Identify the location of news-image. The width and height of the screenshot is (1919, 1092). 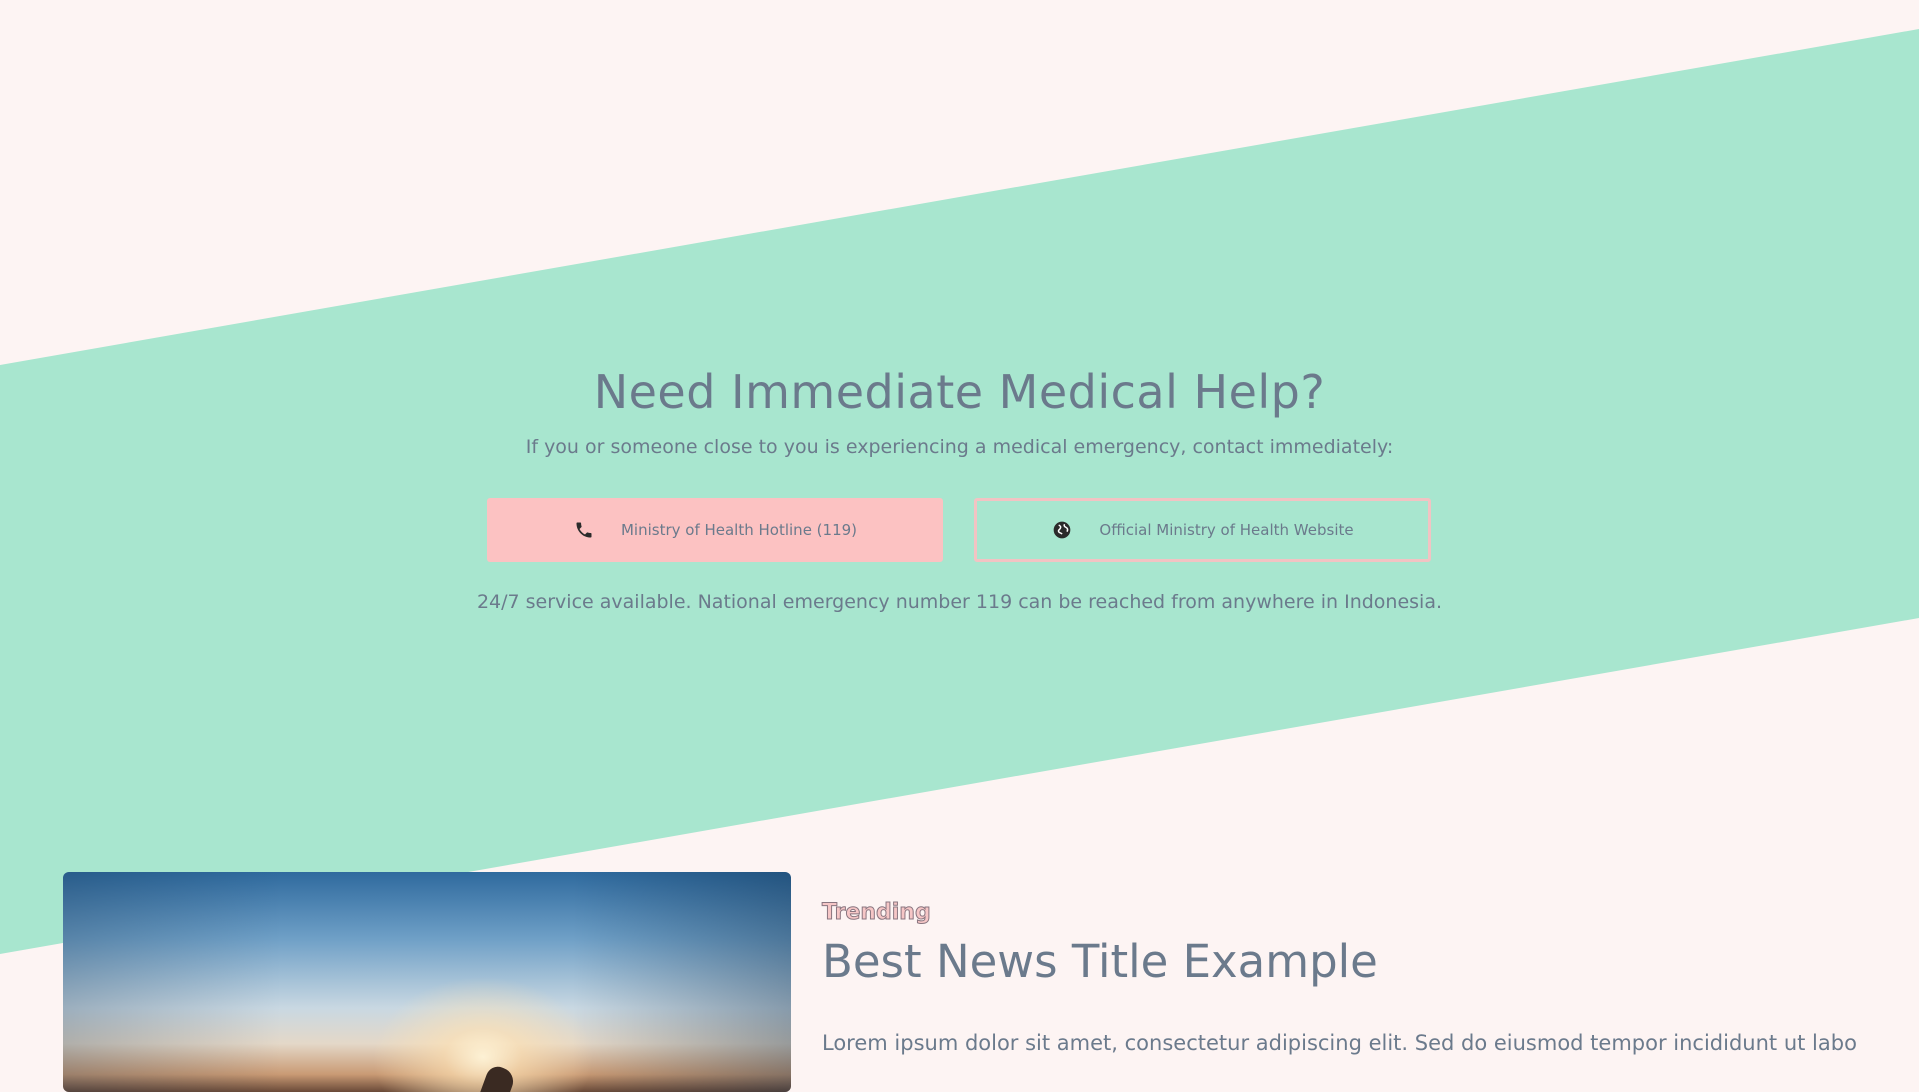
(427, 982).